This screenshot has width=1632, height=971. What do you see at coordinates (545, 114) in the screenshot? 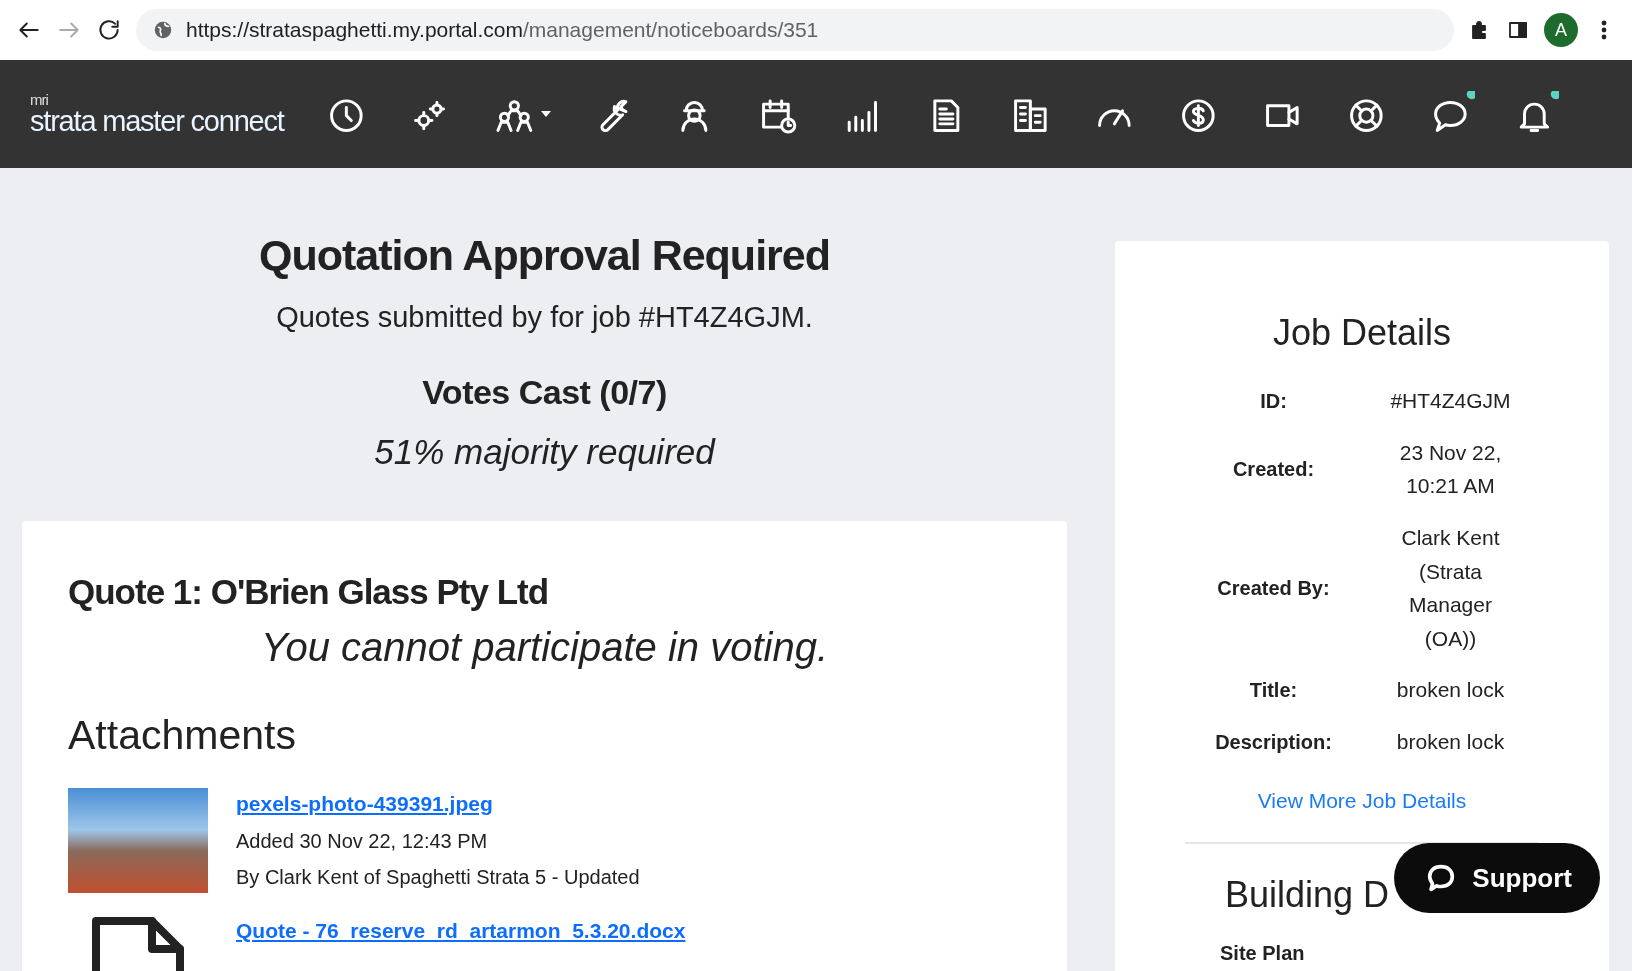
I see `caret-icon` at bounding box center [545, 114].